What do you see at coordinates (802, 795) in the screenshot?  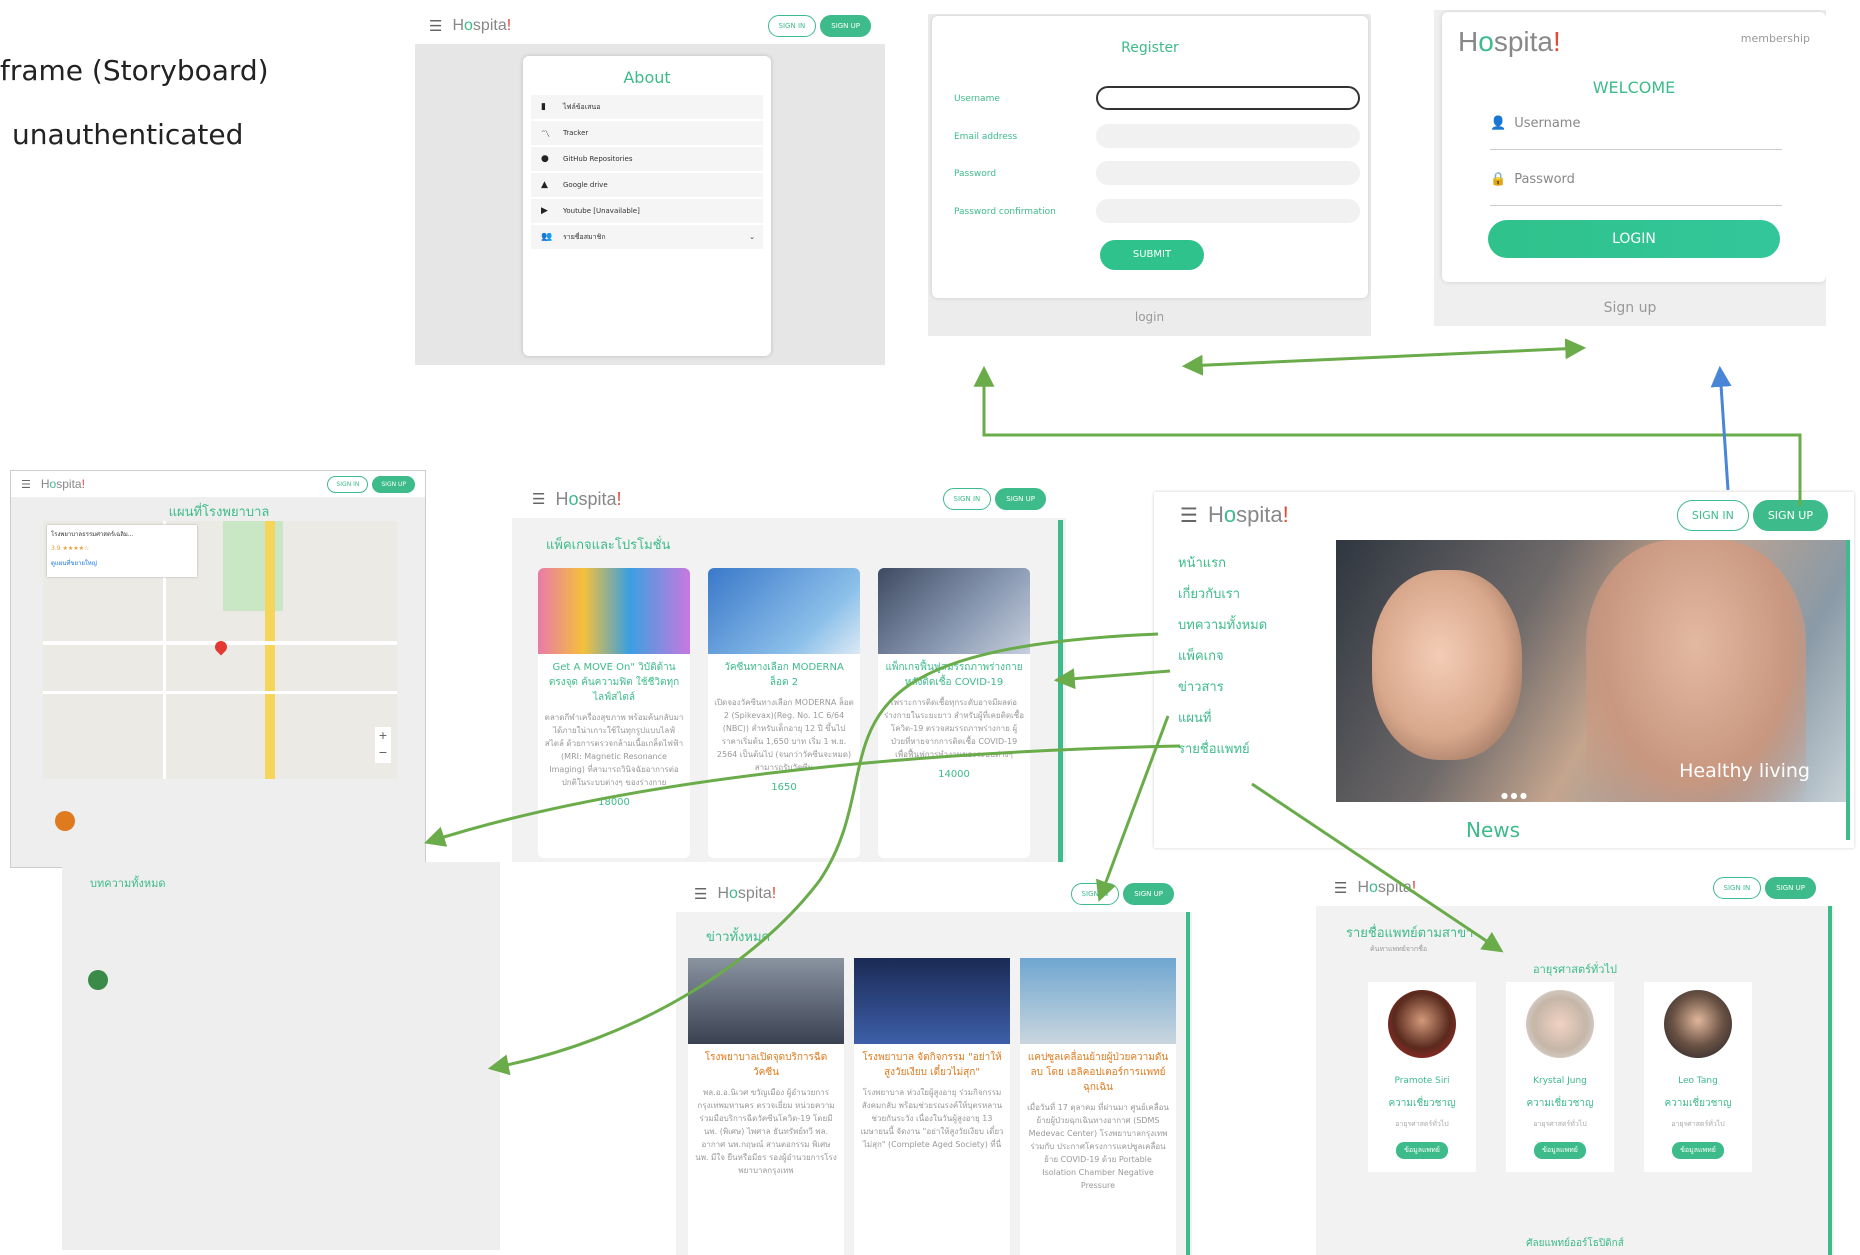 I see `arrow-nav-map` at bounding box center [802, 795].